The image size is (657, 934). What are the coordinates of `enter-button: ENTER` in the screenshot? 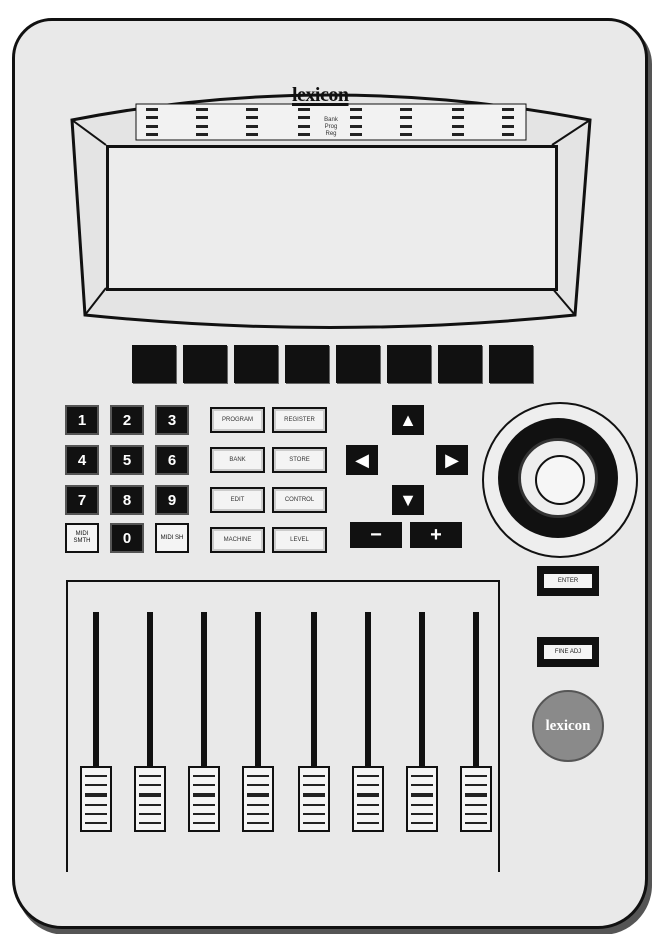 It's located at (568, 581).